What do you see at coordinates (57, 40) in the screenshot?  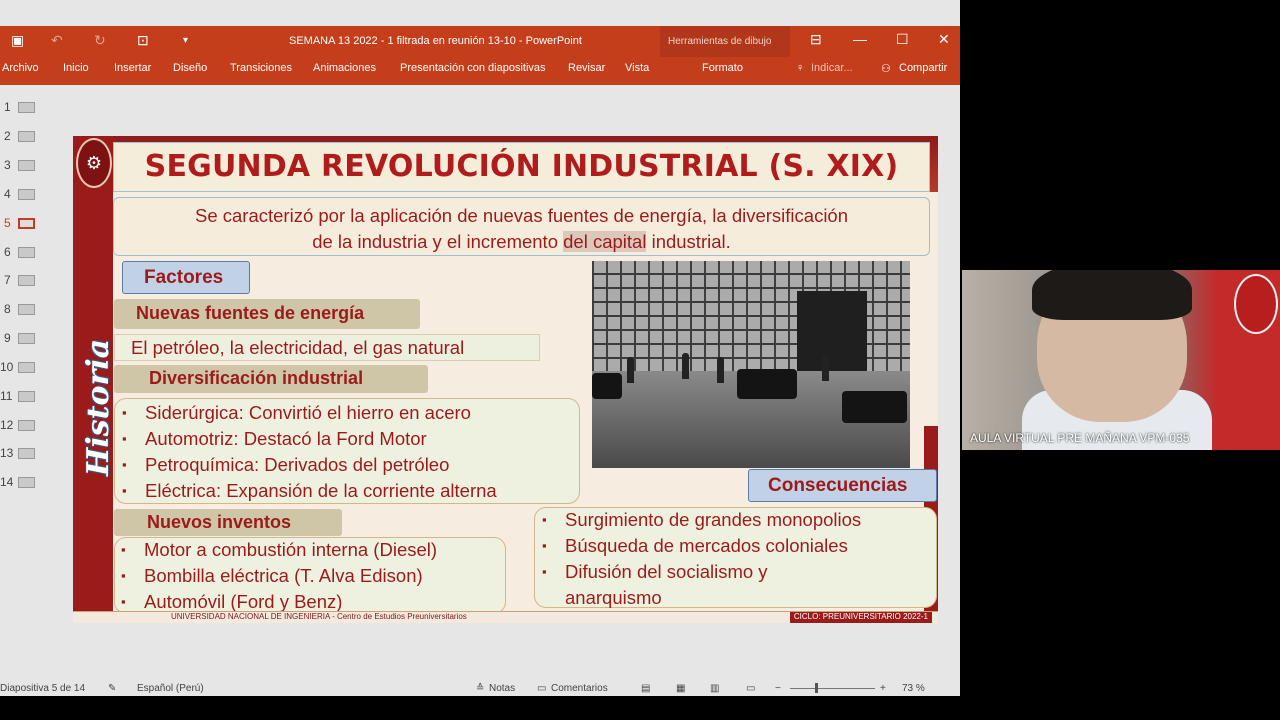 I see `undo-icon: ↶` at bounding box center [57, 40].